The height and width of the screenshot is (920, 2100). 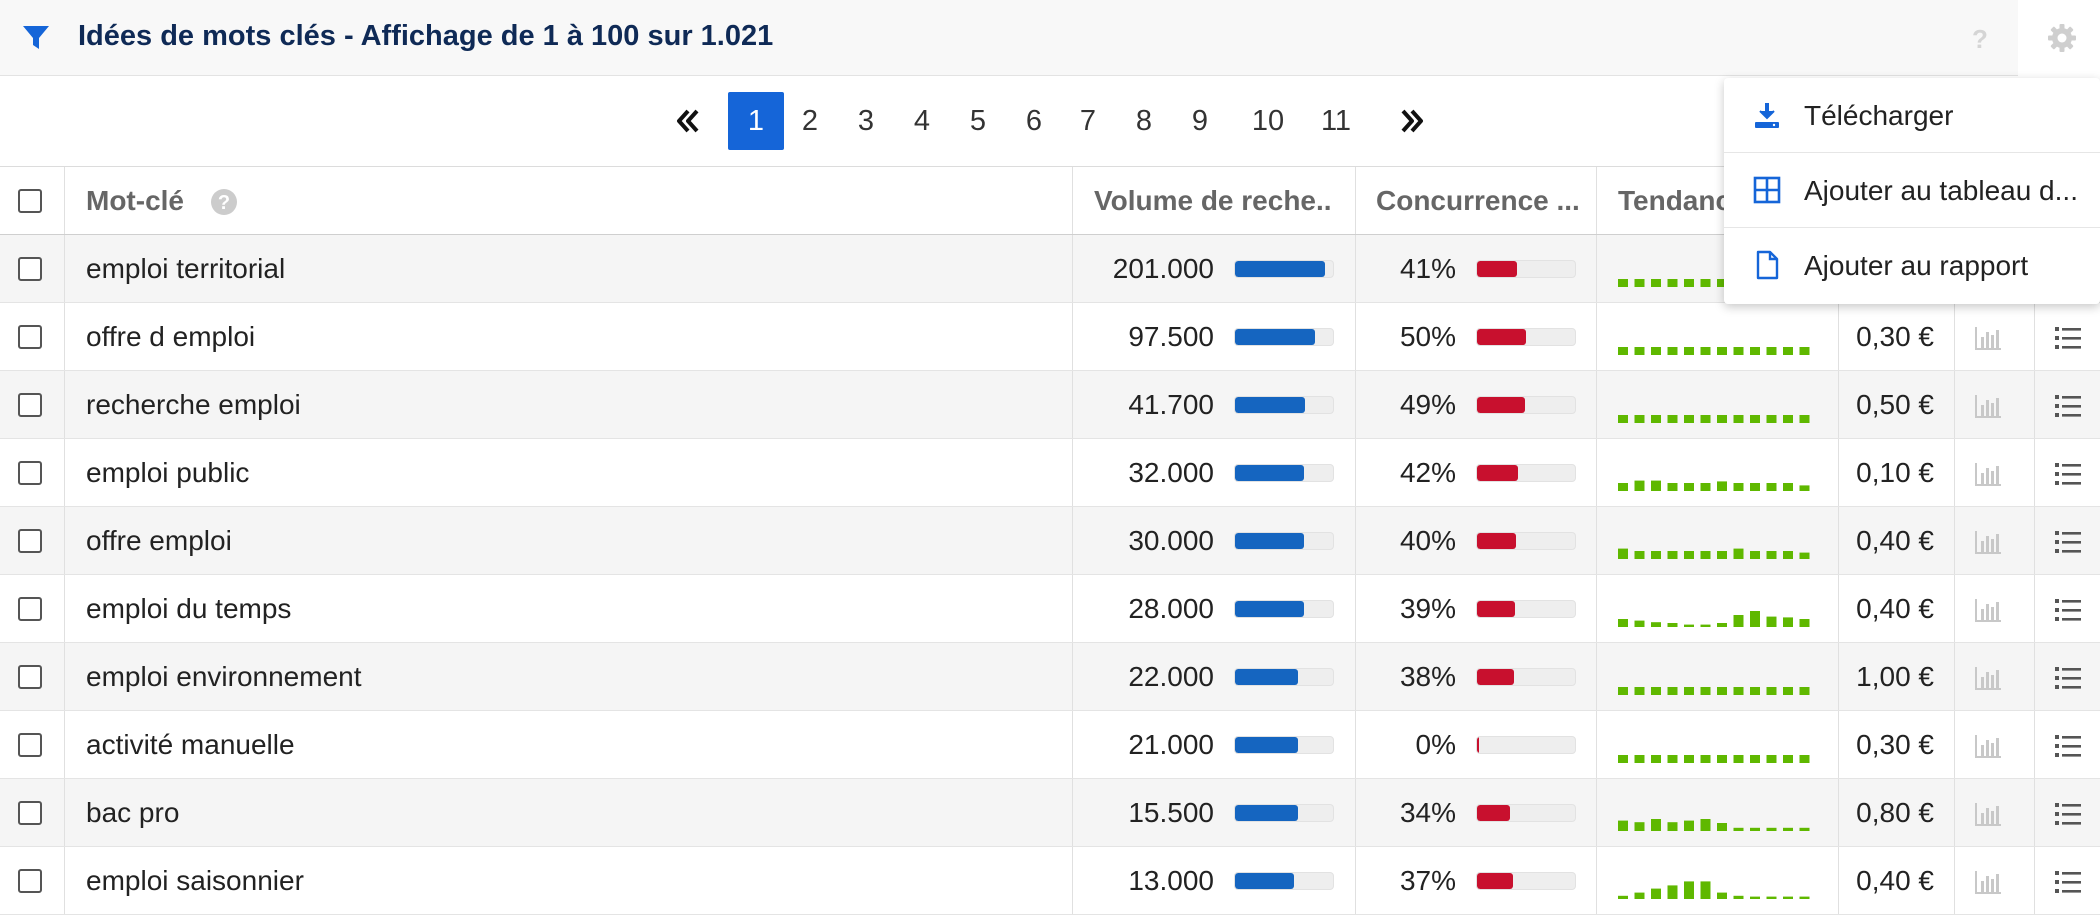 What do you see at coordinates (866, 121) in the screenshot?
I see `page-3-button: 3` at bounding box center [866, 121].